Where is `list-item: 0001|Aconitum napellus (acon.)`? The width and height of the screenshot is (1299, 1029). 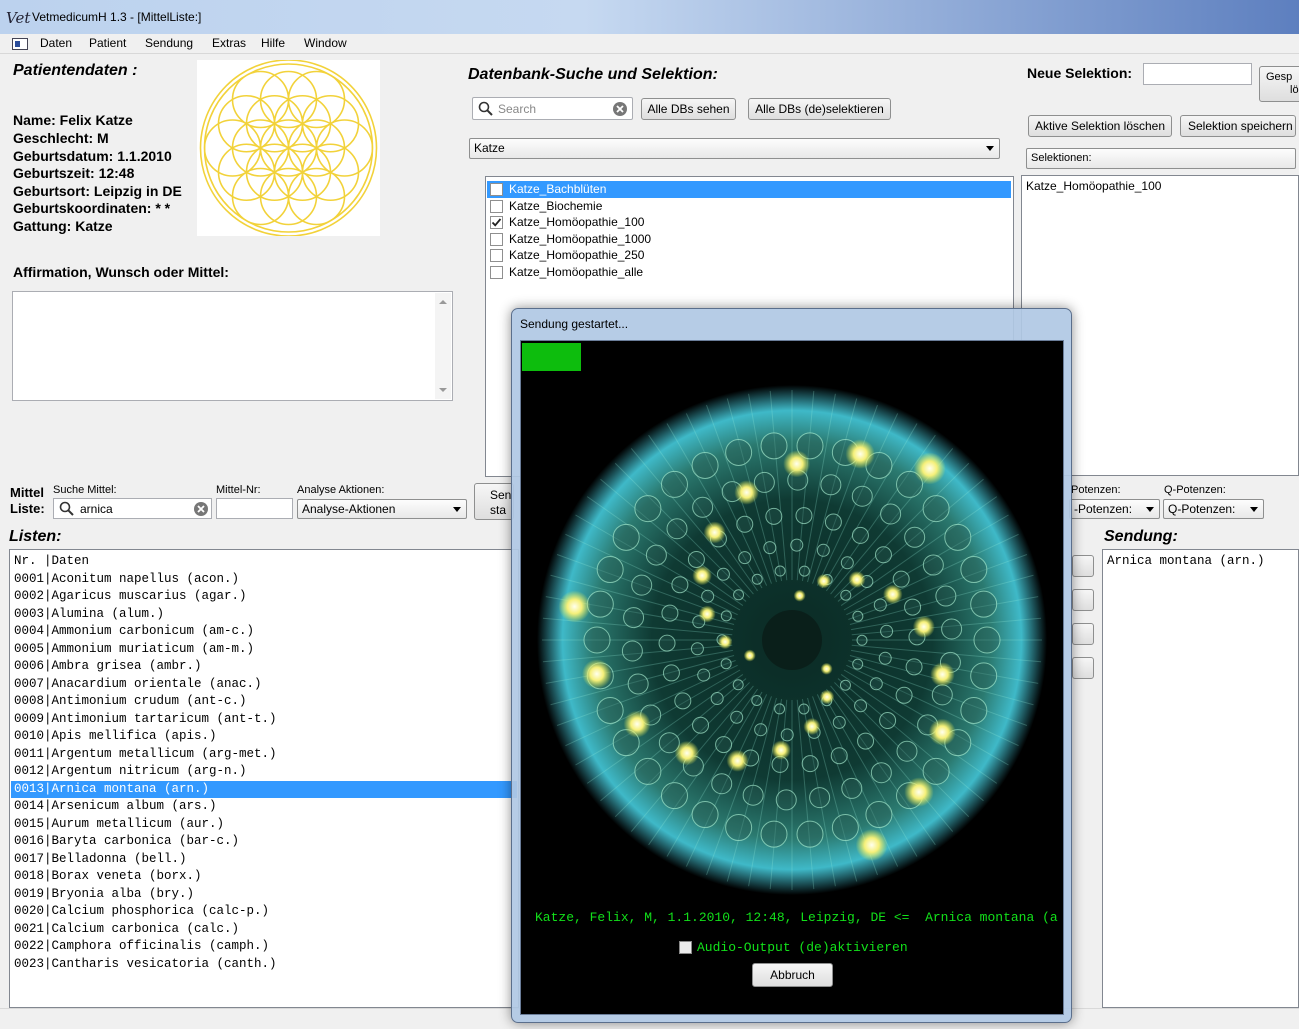 list-item: 0001|Aconitum napellus (acon.) is located at coordinates (264, 579).